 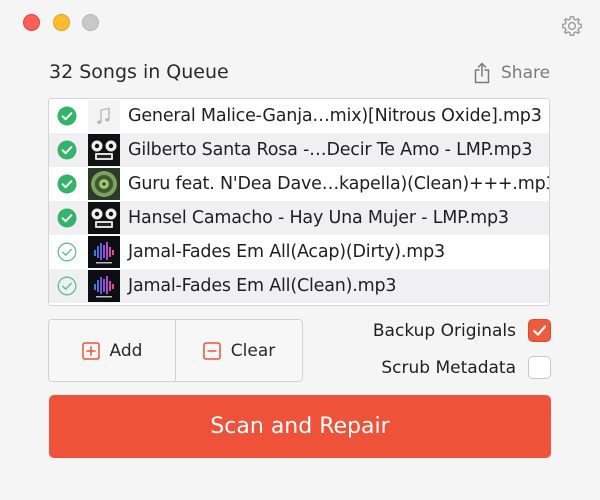 I want to click on green-vinyl-artwork, so click(x=104, y=184).